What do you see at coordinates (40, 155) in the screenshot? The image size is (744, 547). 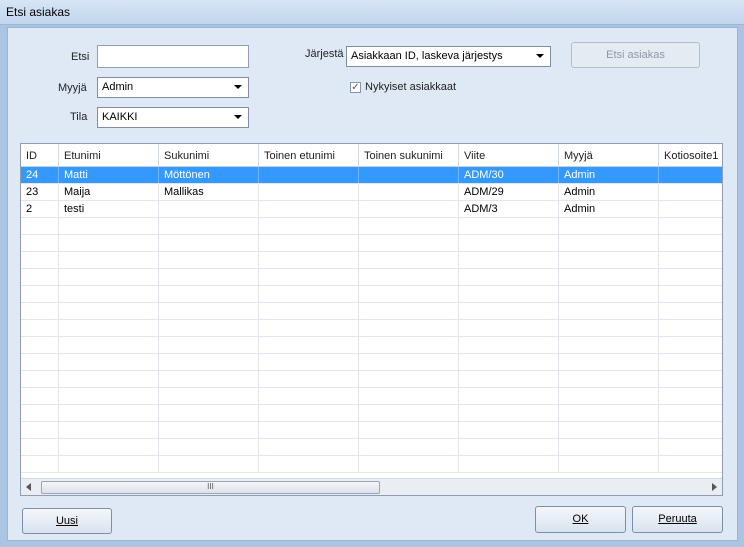 I see `column-header: ID` at bounding box center [40, 155].